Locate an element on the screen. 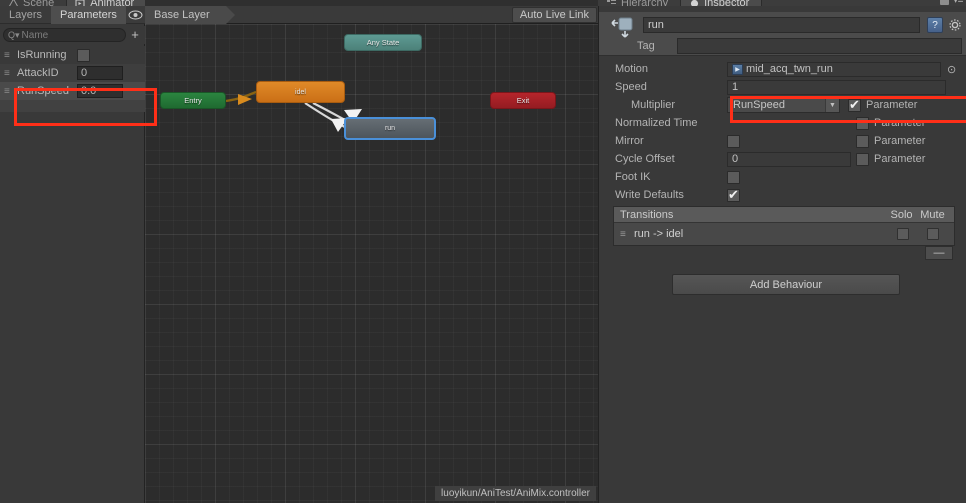 The image size is (966, 503). state-node-label: Exit is located at coordinates (523, 100).